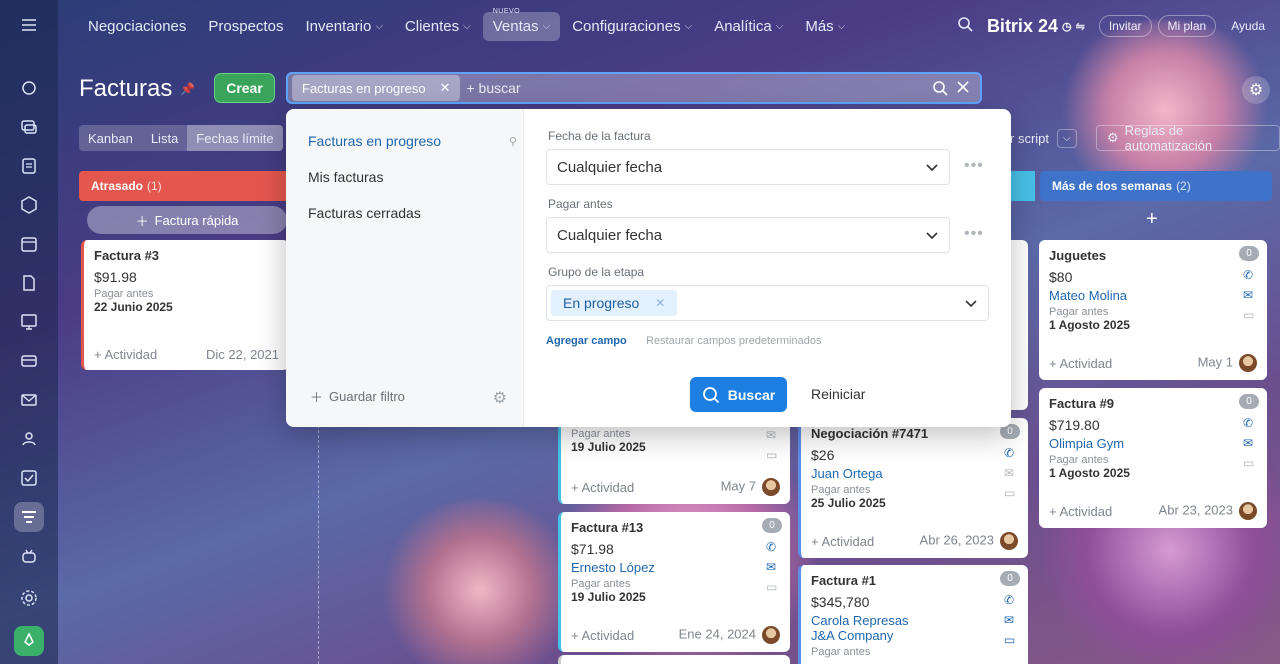 This screenshot has width=1280, height=664. What do you see at coordinates (586, 341) in the screenshot?
I see `add-field-link: Agregar campo` at bounding box center [586, 341].